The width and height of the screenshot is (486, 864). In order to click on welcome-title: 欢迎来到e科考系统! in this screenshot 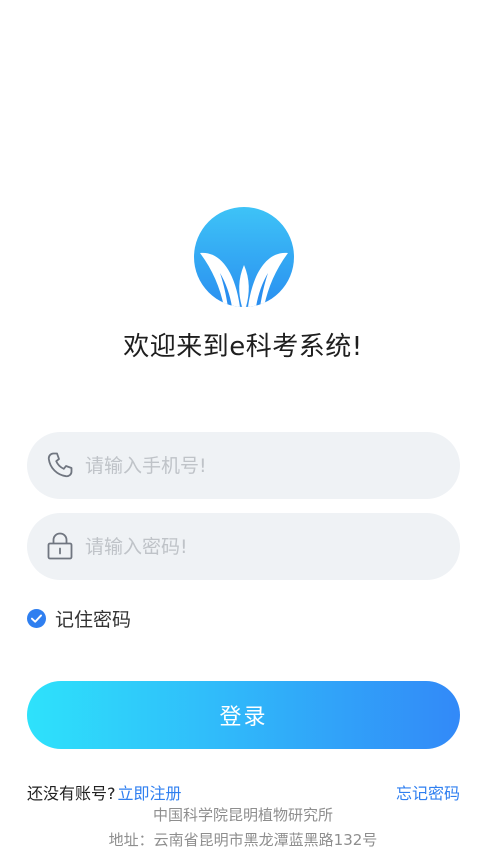, I will do `click(243, 347)`.